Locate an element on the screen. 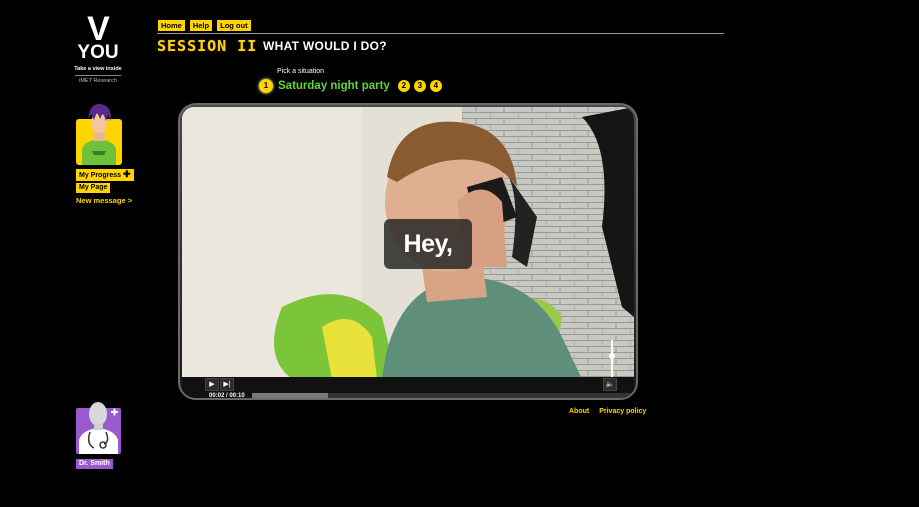 This screenshot has width=919, height=507. logo-mark: V is located at coordinates (98, 29).